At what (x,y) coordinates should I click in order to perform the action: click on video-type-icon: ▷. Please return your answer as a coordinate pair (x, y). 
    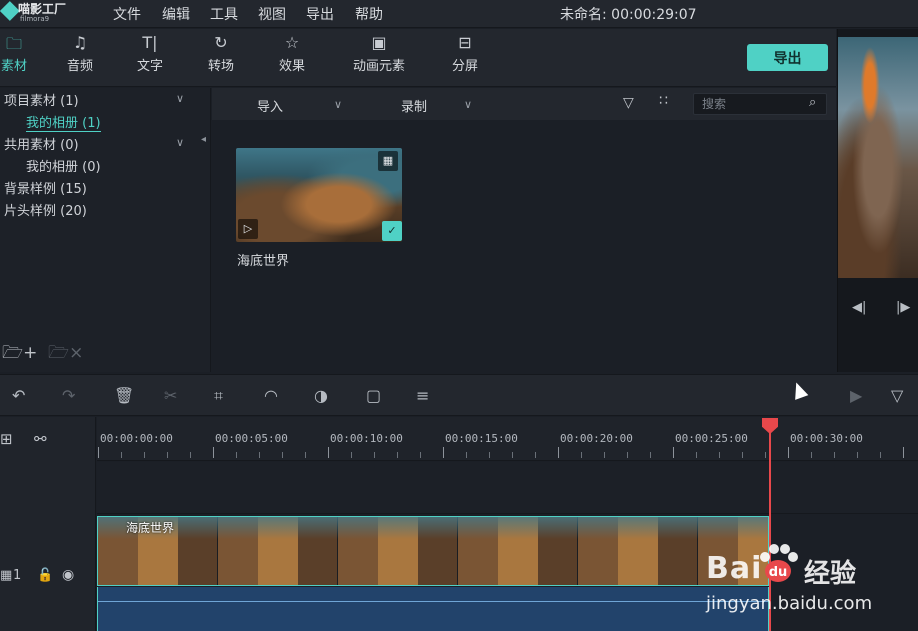
    Looking at the image, I should click on (248, 229).